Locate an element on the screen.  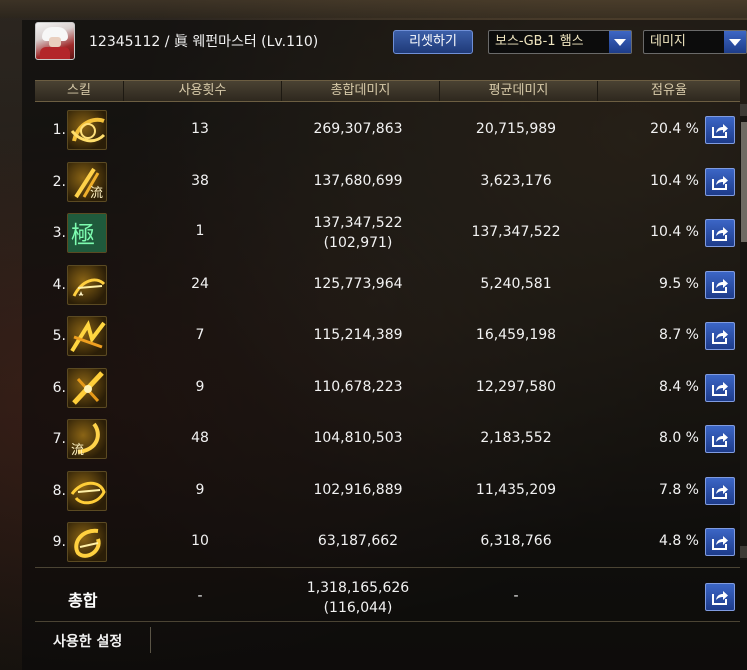
row-share: 9.5 % is located at coordinates (678, 284).